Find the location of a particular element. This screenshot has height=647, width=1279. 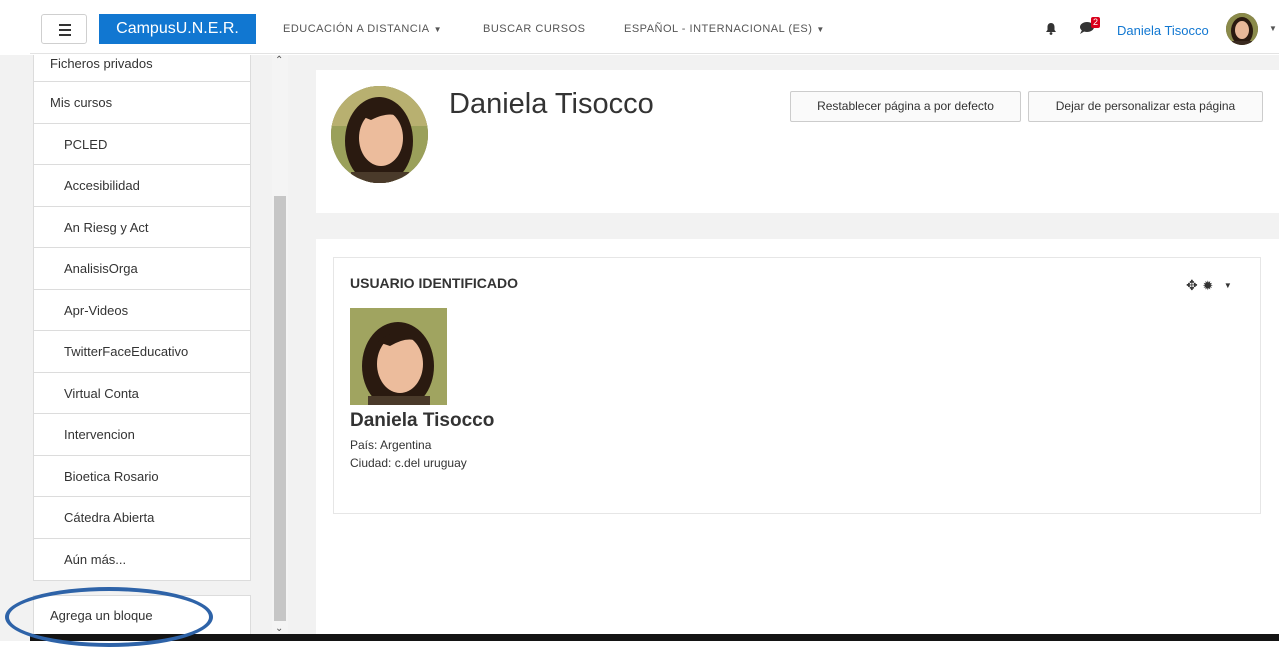

nav-link-label: BUSCAR CURSOS is located at coordinates (534, 29).